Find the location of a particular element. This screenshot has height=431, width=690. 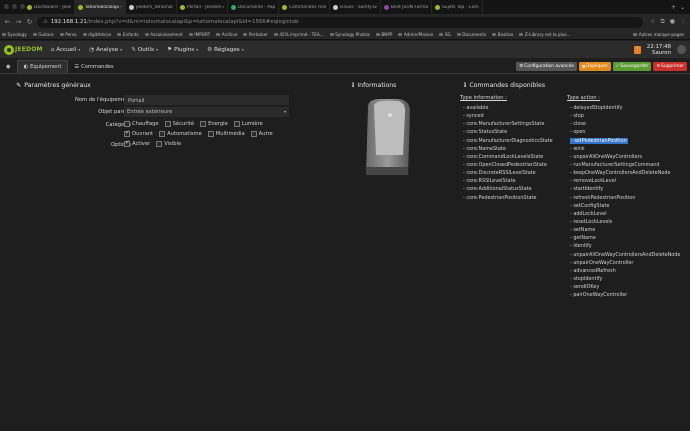

option-checkbox: Activer is located at coordinates (137, 143).